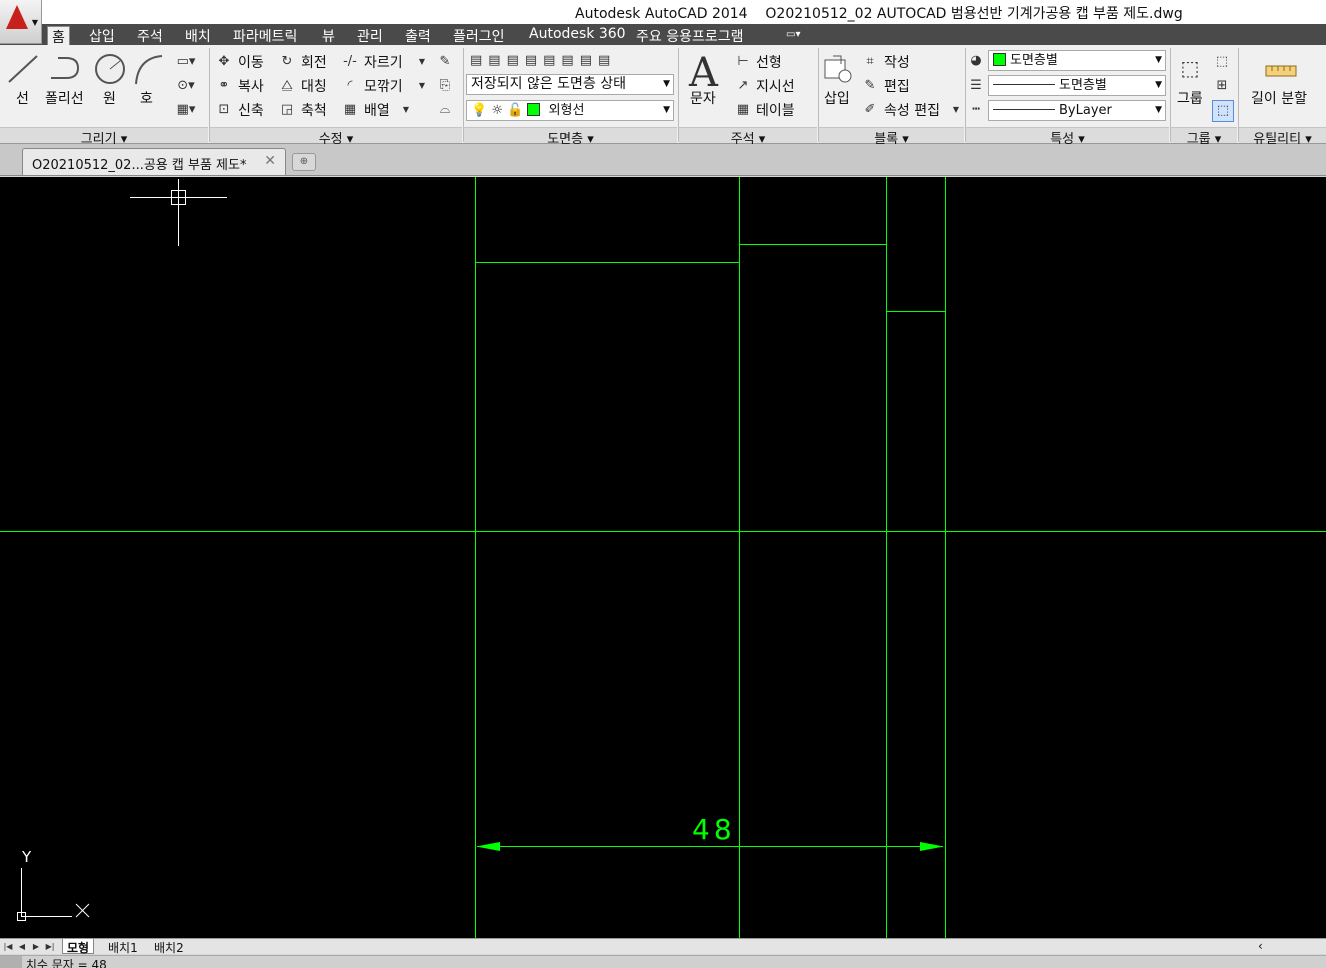 The width and height of the screenshot is (1326, 968). I want to click on group-button: 그룹, so click(1190, 98).